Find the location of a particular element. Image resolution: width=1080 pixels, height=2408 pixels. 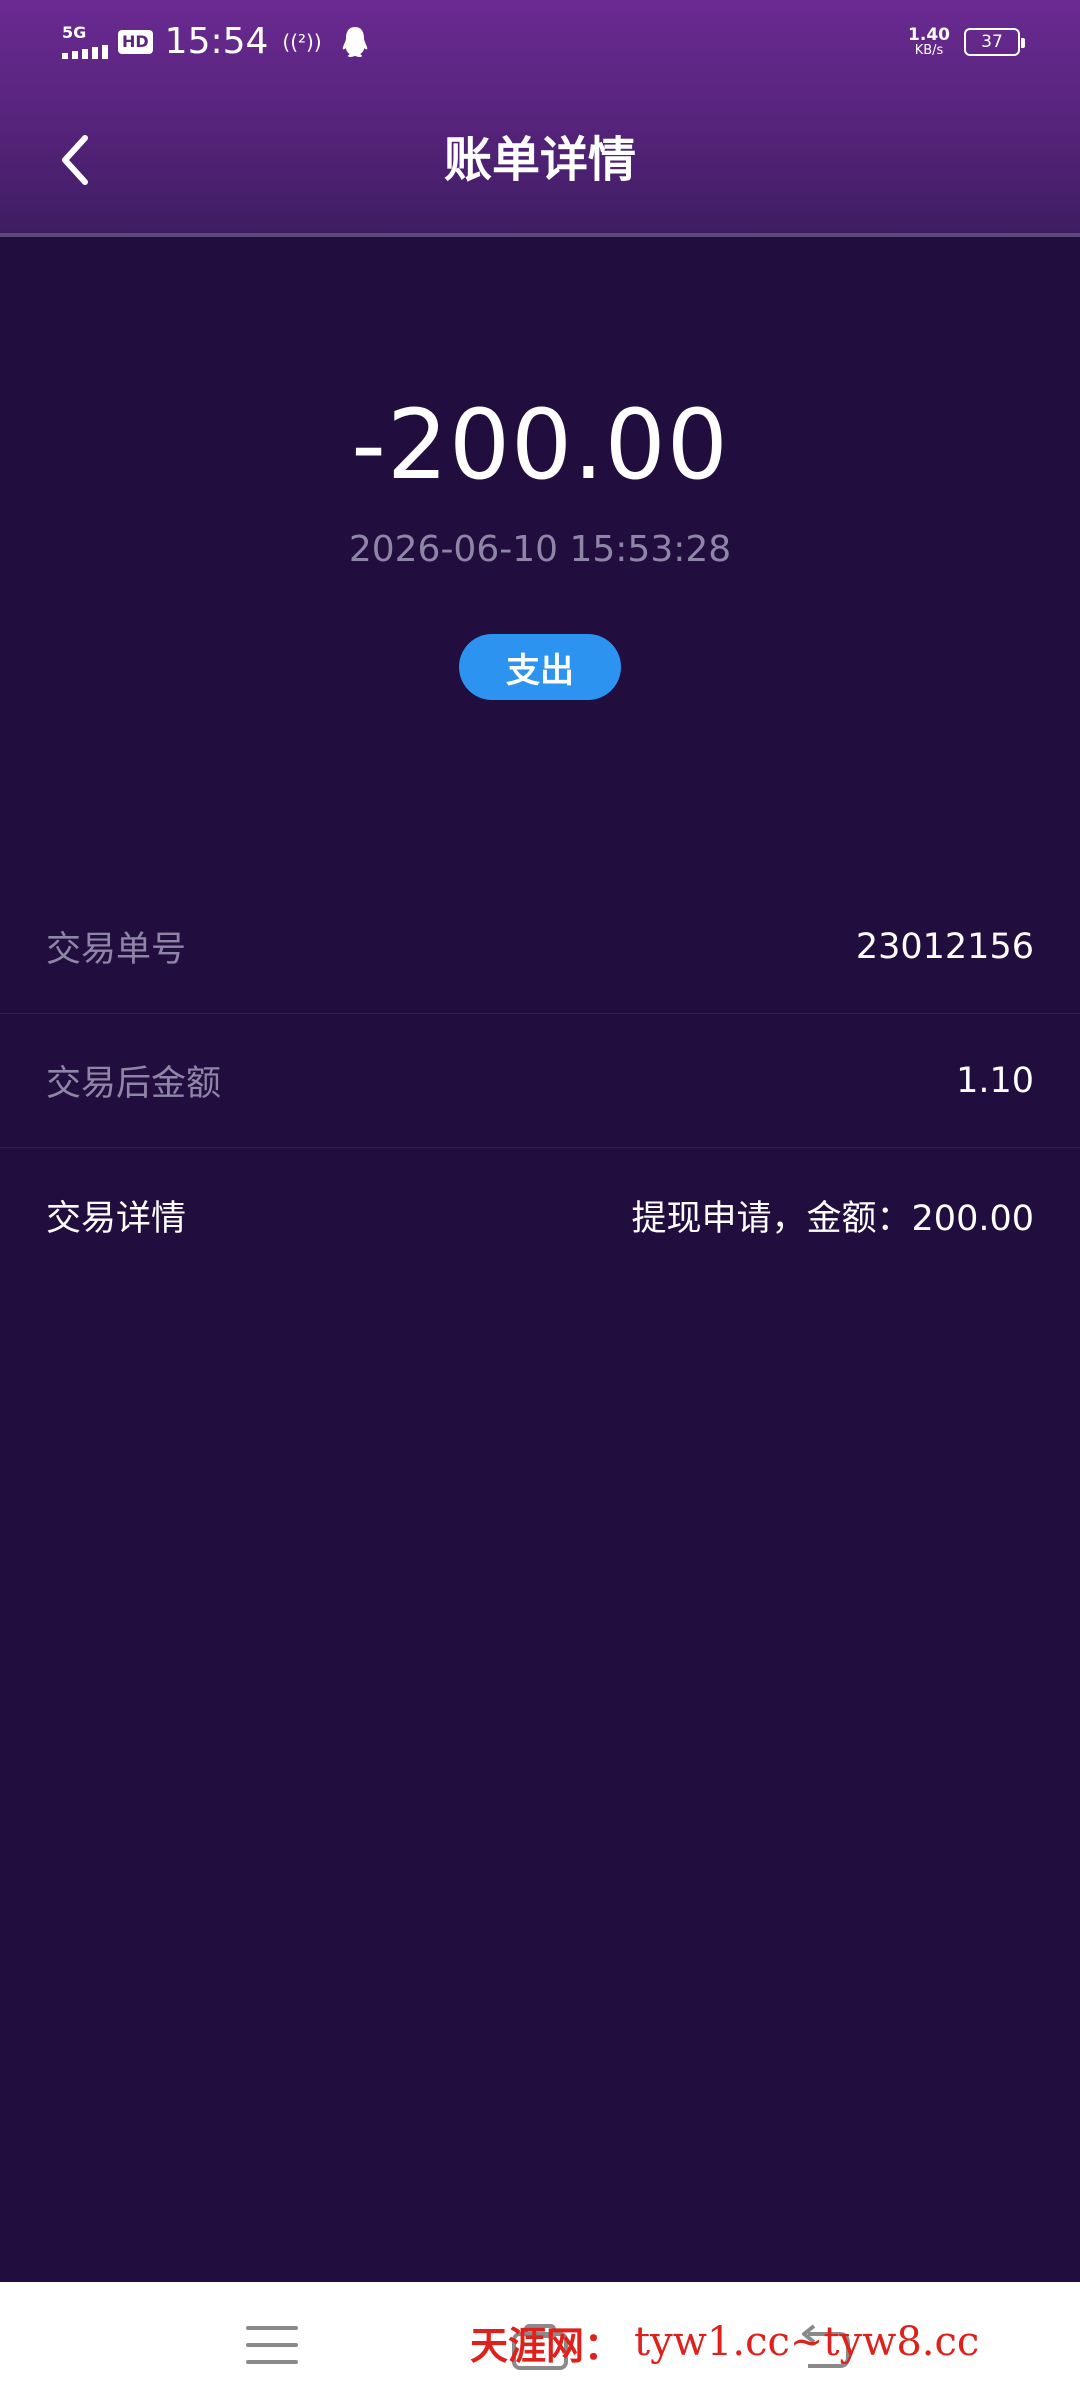

status-right: 1.40 KB/s 37 is located at coordinates (966, 42).